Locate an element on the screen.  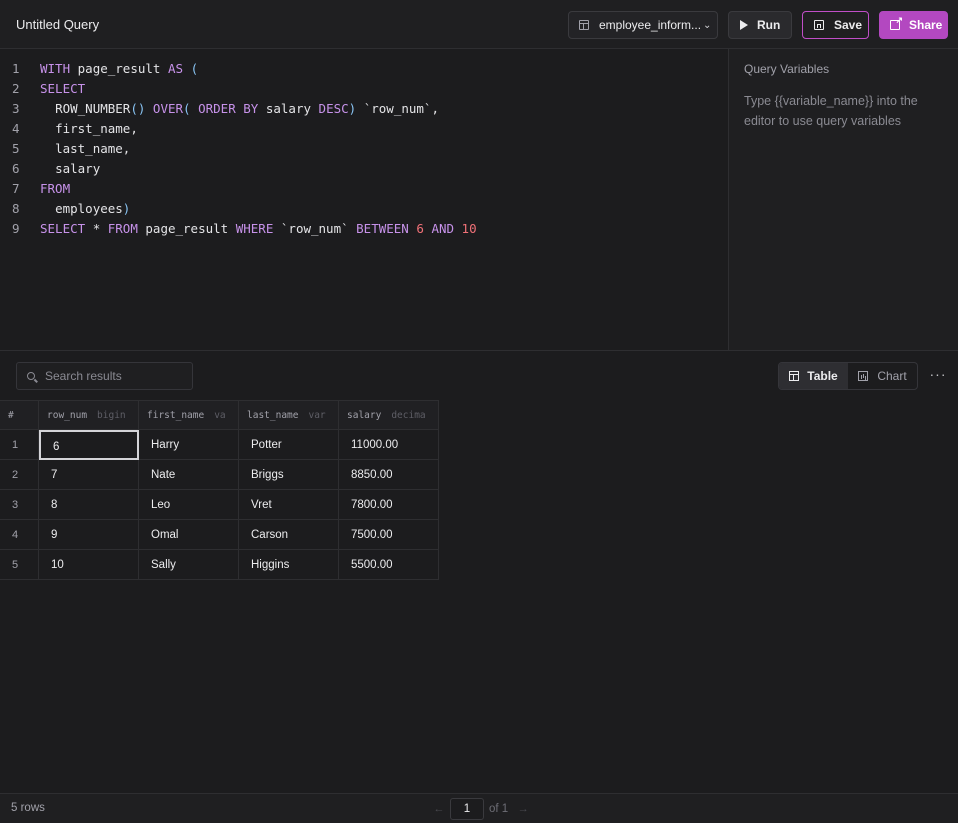
view-chart-button: Chart is located at coordinates (882, 376).